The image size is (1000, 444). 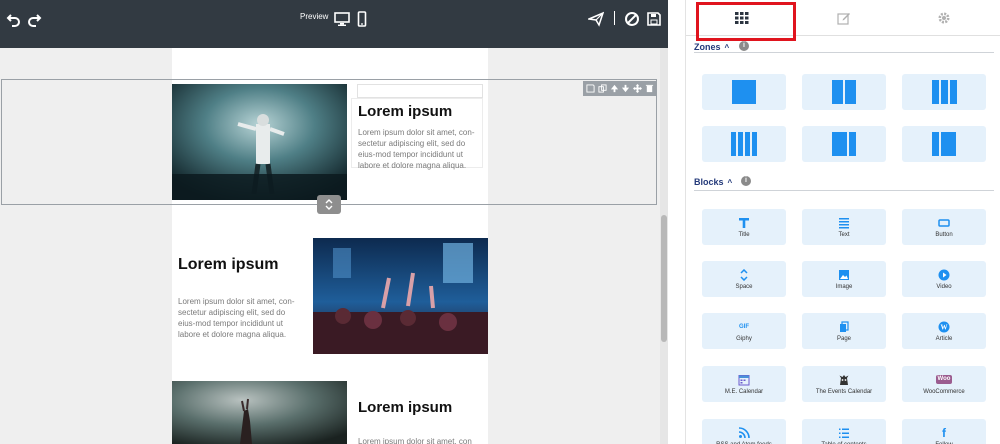 What do you see at coordinates (944, 234) in the screenshot?
I see `block-label: Button` at bounding box center [944, 234].